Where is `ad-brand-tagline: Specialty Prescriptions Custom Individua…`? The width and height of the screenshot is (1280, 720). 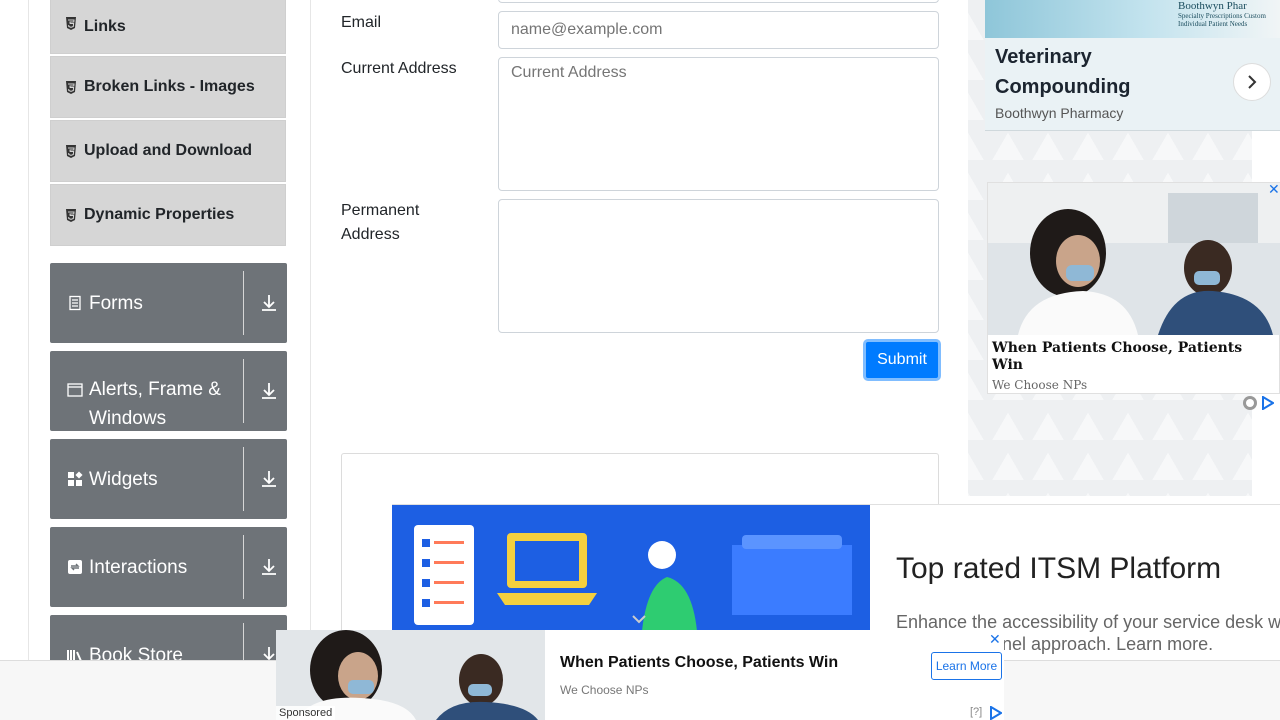 ad-brand-tagline: Specialty Prescriptions Custom Individua… is located at coordinates (1222, 20).